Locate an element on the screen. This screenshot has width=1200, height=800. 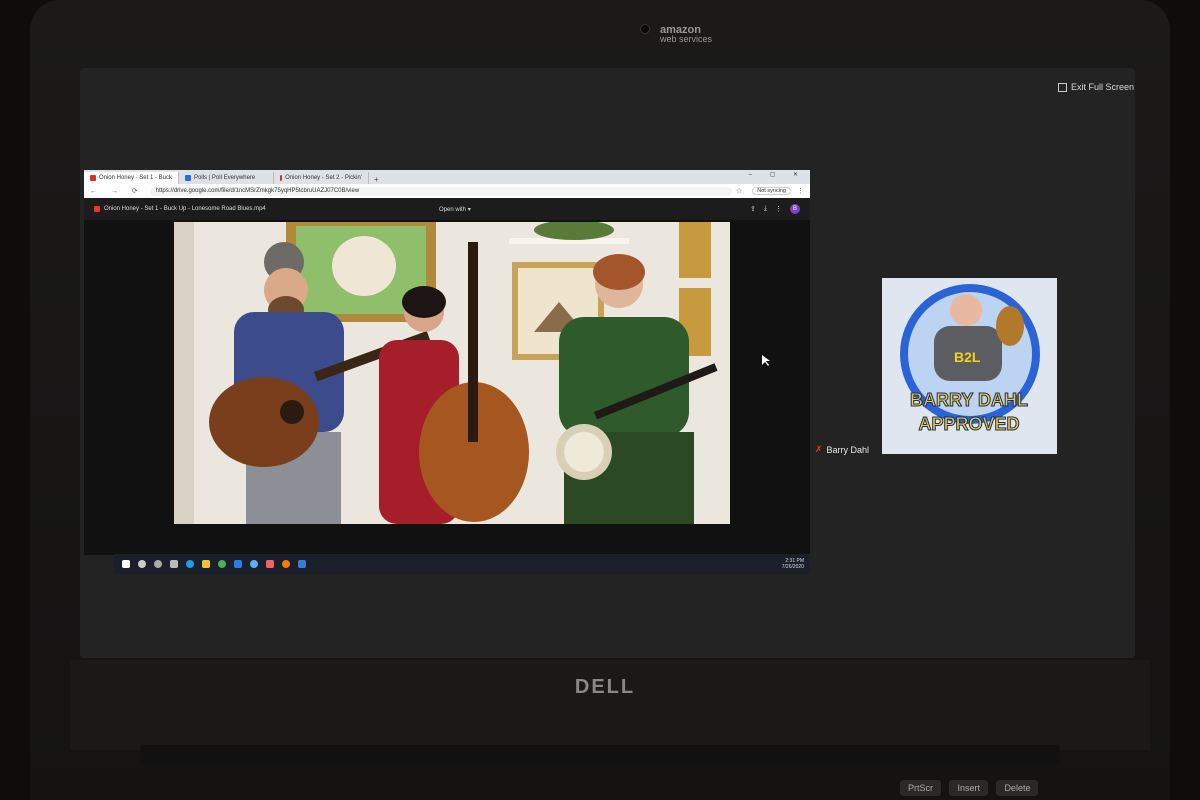
key-delete: Delete is located at coordinates (1017, 788).